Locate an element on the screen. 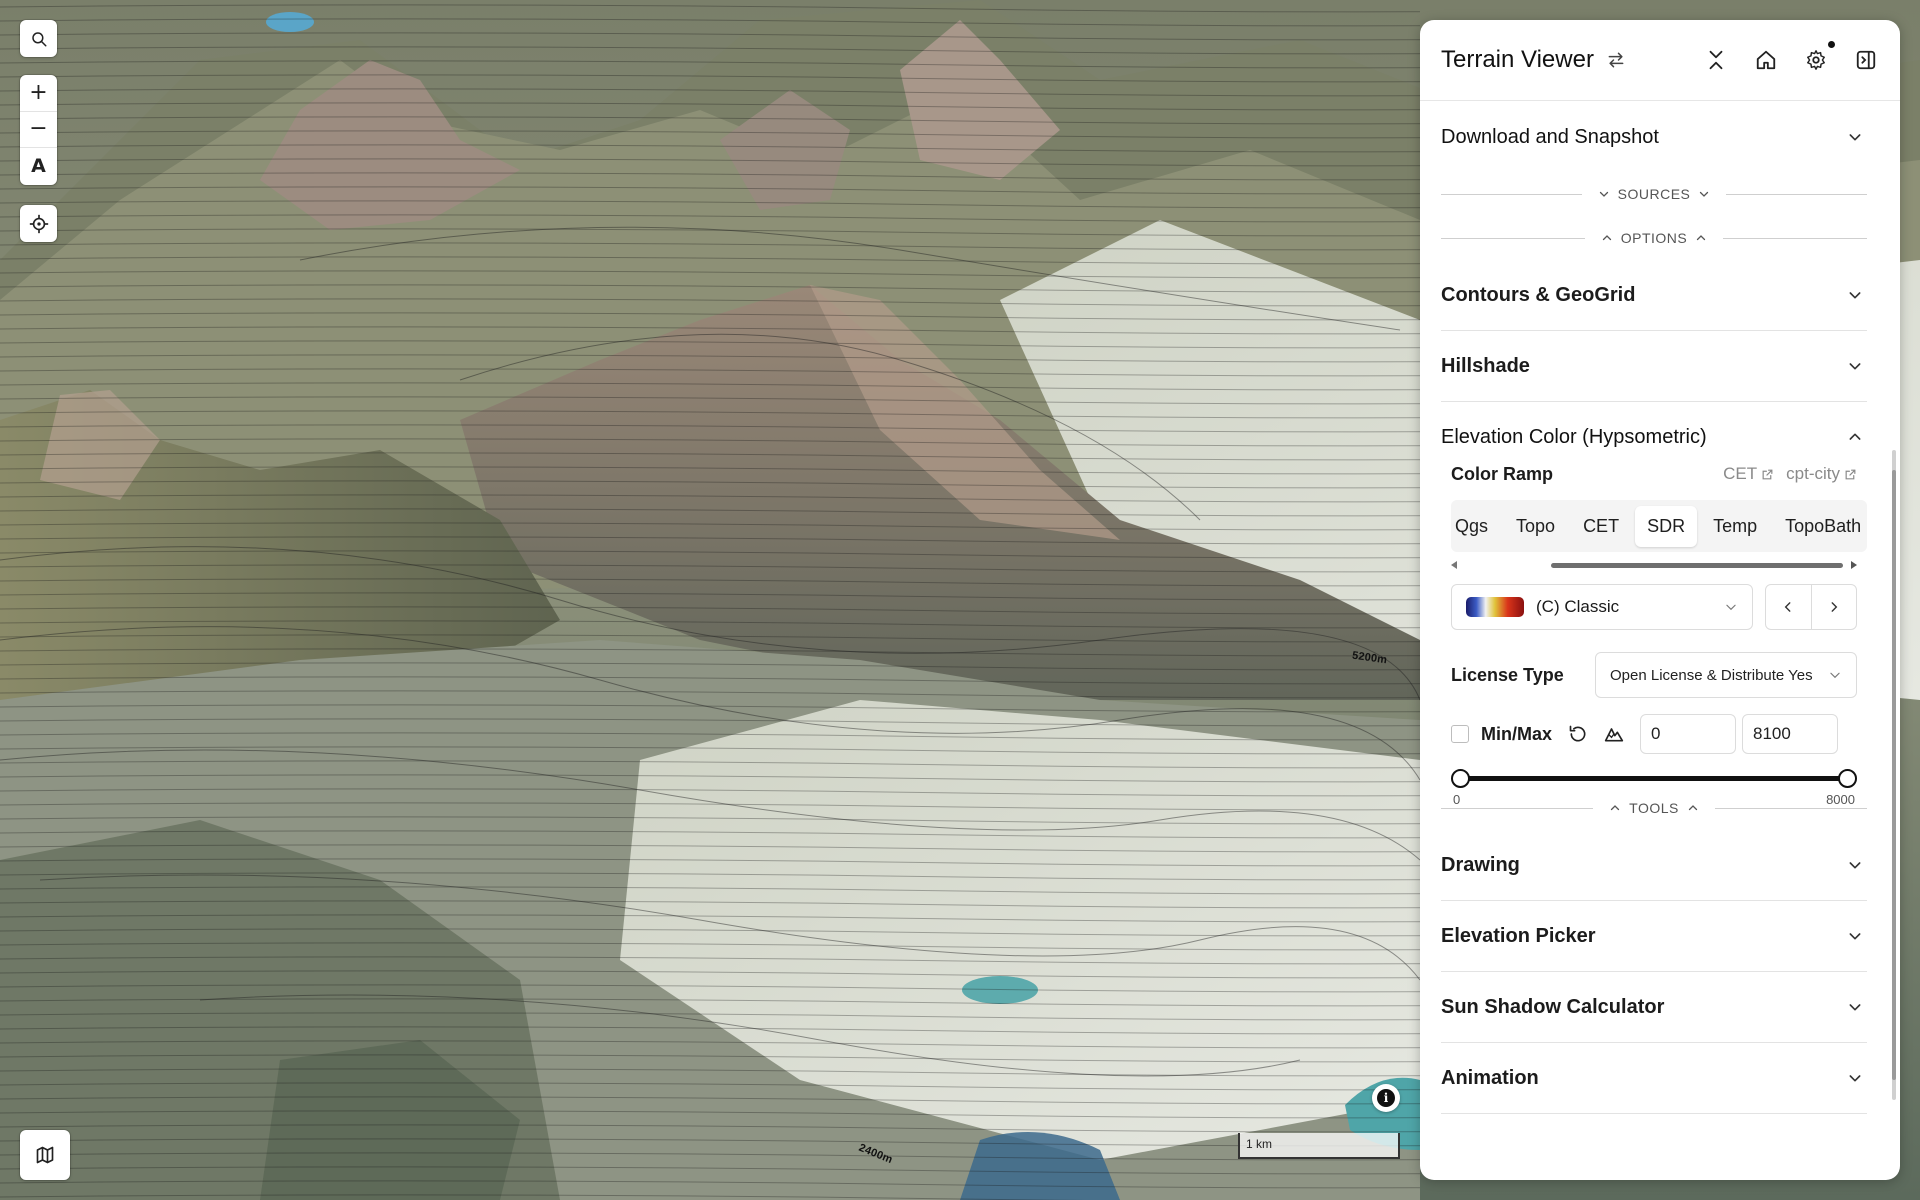 The image size is (1920, 1200). tab-topo: Topo is located at coordinates (1535, 526).